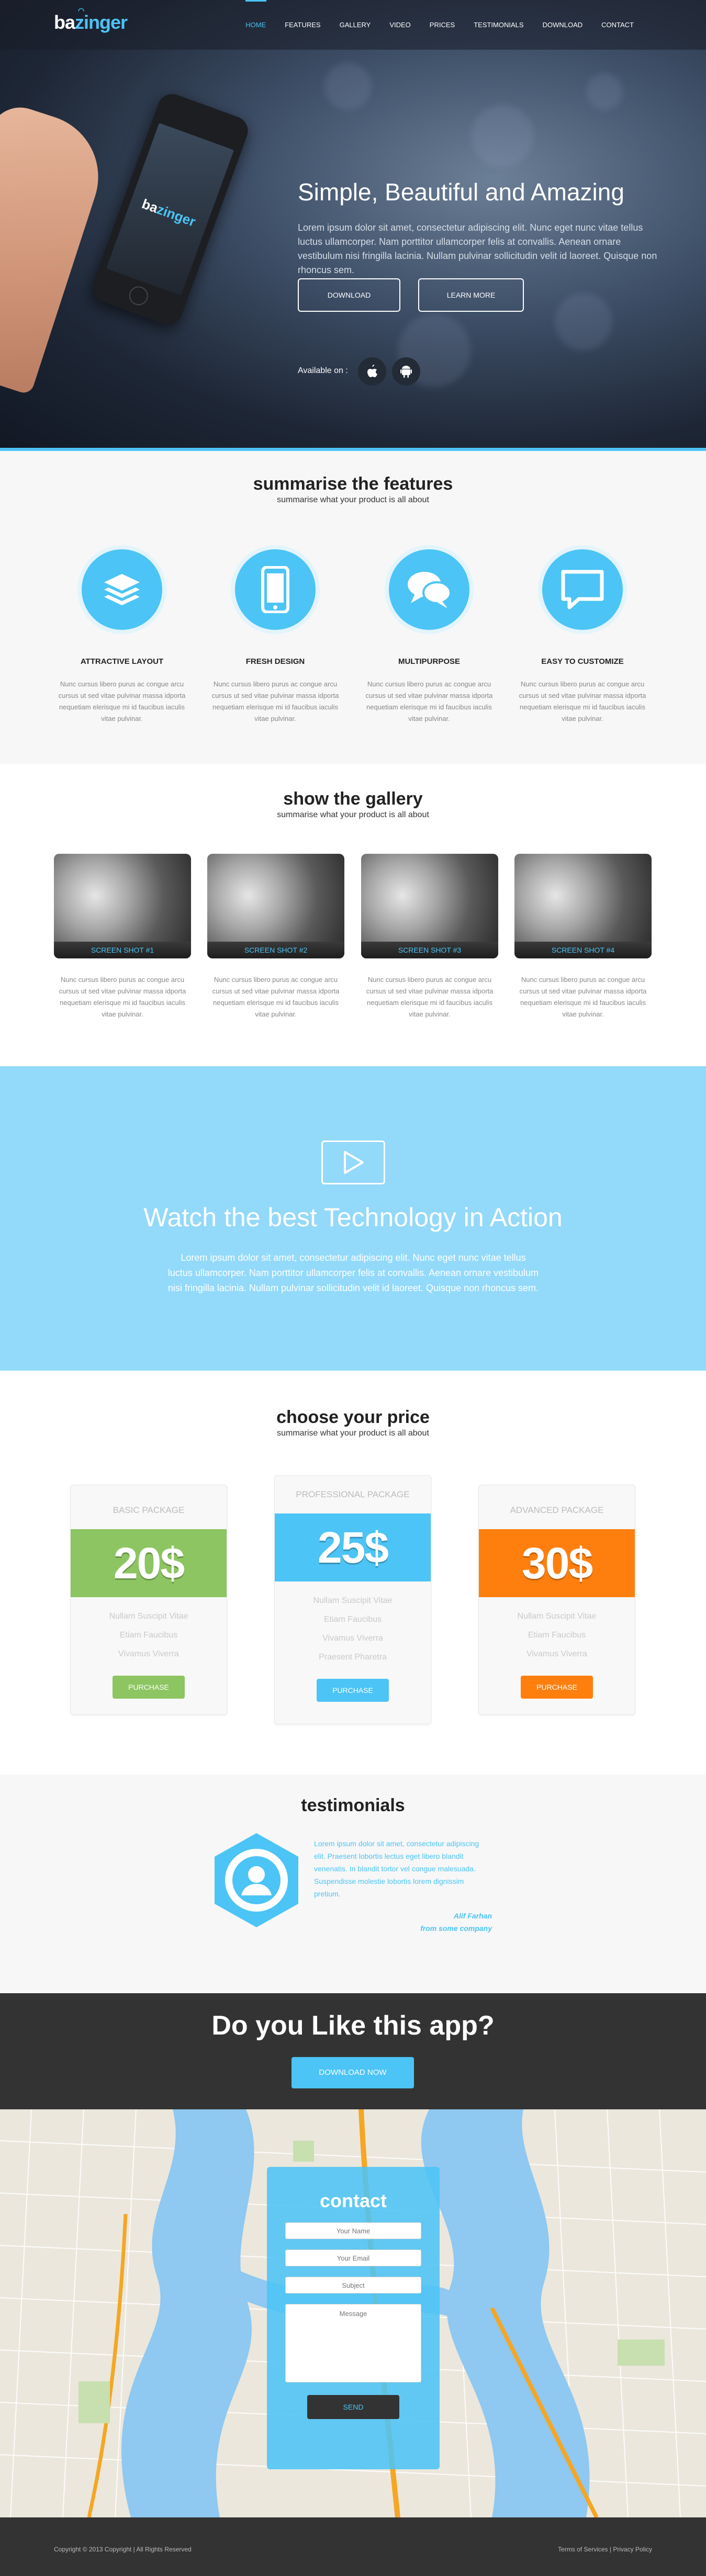  I want to click on play-button, so click(353, 1162).